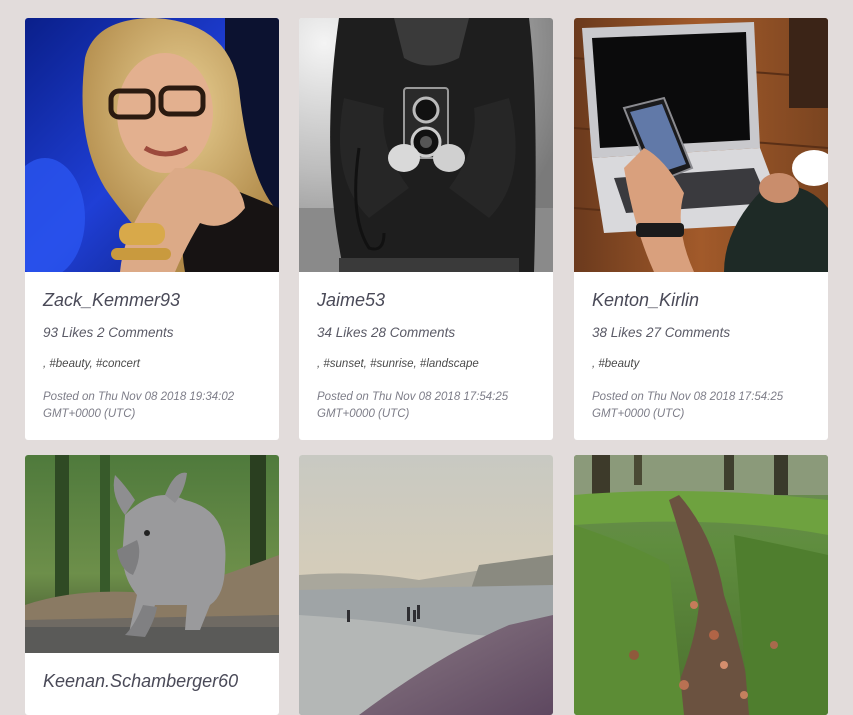 The image size is (853, 715). What do you see at coordinates (343, 364) in the screenshot?
I see `tag-link: #sunset` at bounding box center [343, 364].